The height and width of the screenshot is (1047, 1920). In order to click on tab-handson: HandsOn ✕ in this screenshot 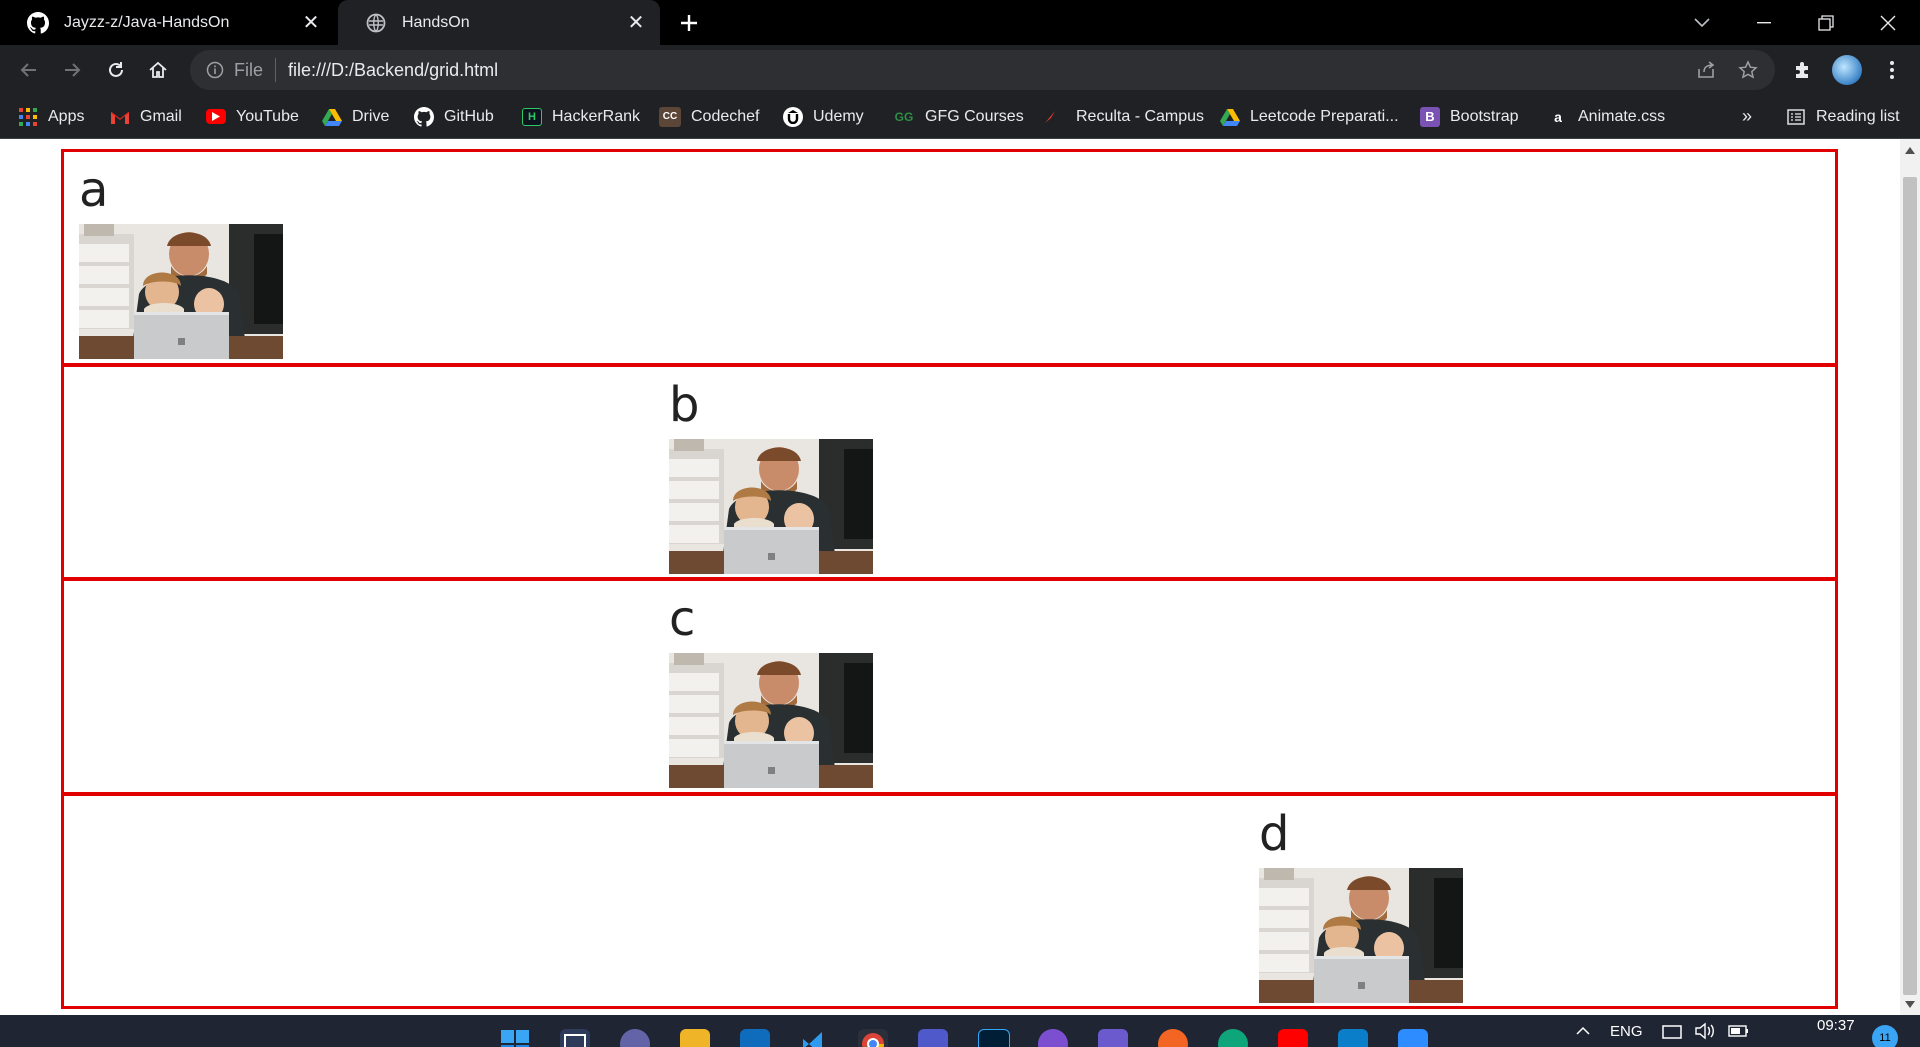, I will do `click(499, 22)`.